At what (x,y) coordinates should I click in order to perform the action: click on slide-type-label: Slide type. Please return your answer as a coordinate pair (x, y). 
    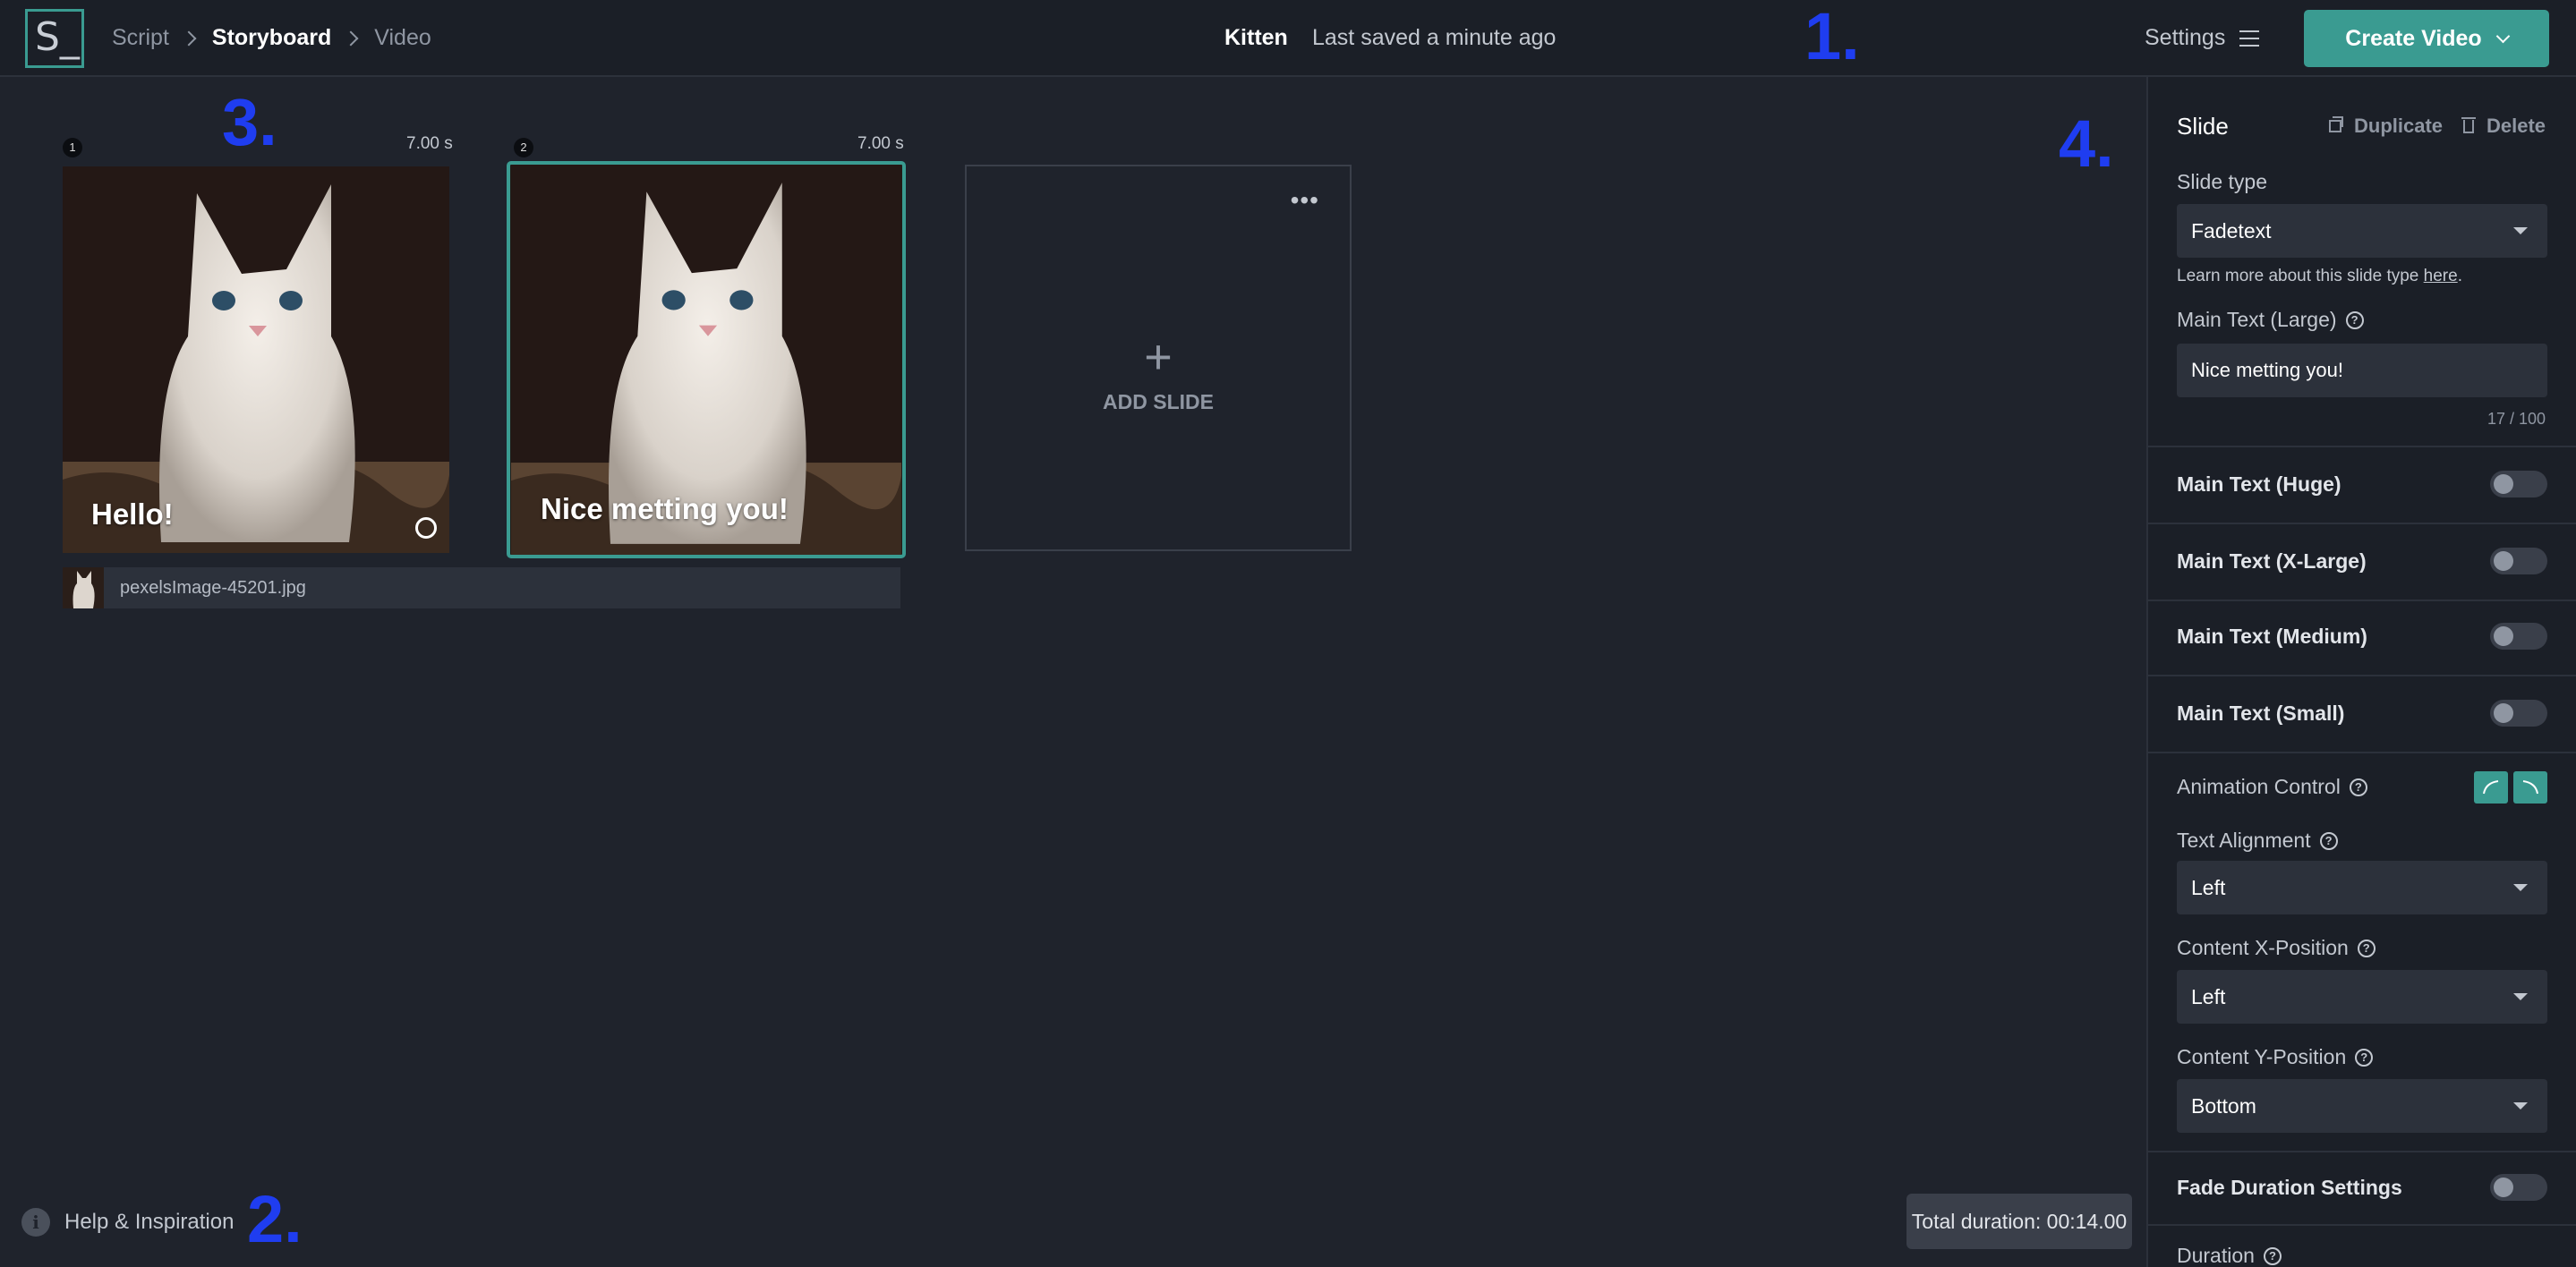
    Looking at the image, I should click on (2222, 181).